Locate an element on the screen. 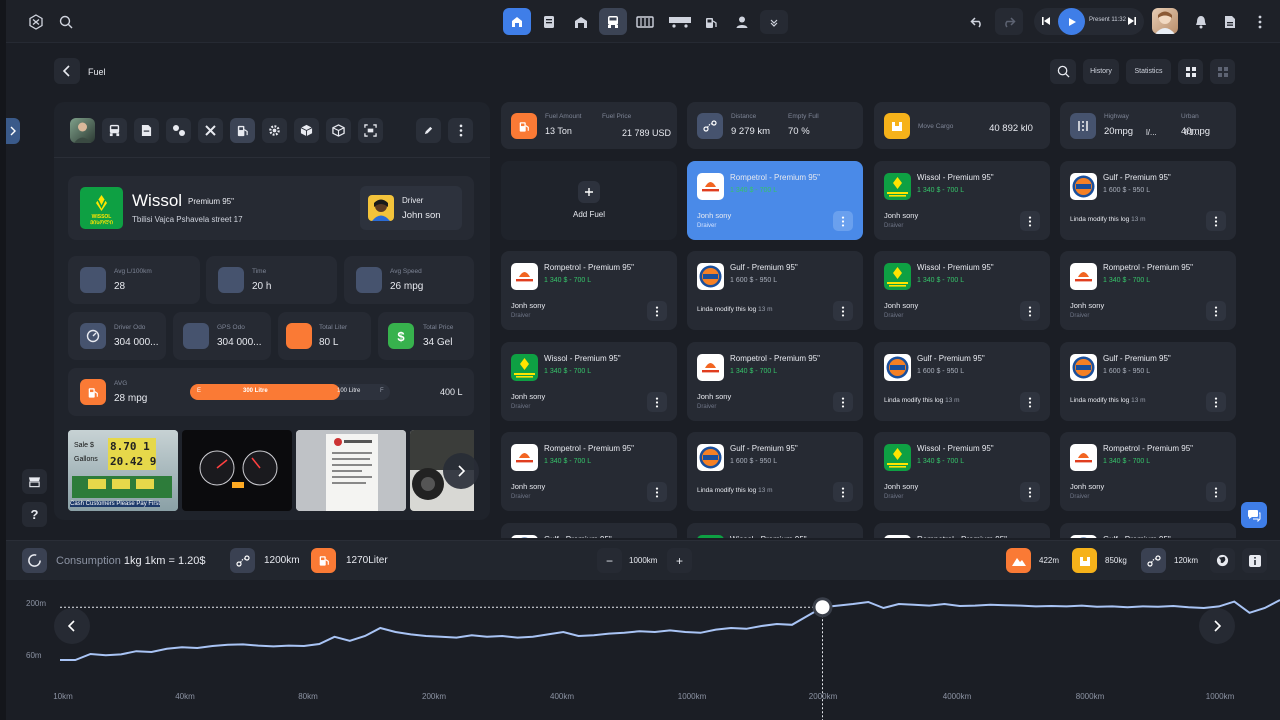 This screenshot has height=720, width=1280. photos-next-button is located at coordinates (461, 471).